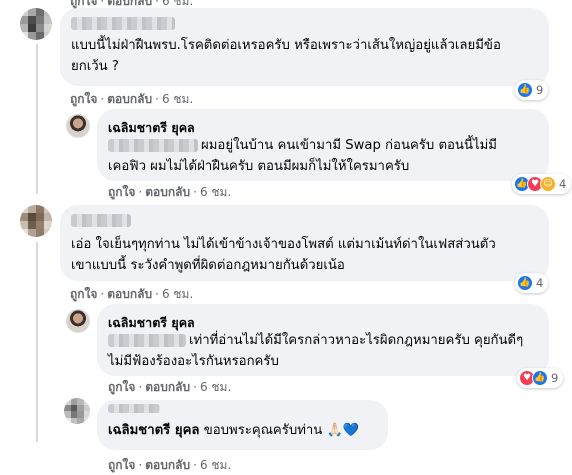  I want to click on reaction-summary: 👍 4, so click(532, 283).